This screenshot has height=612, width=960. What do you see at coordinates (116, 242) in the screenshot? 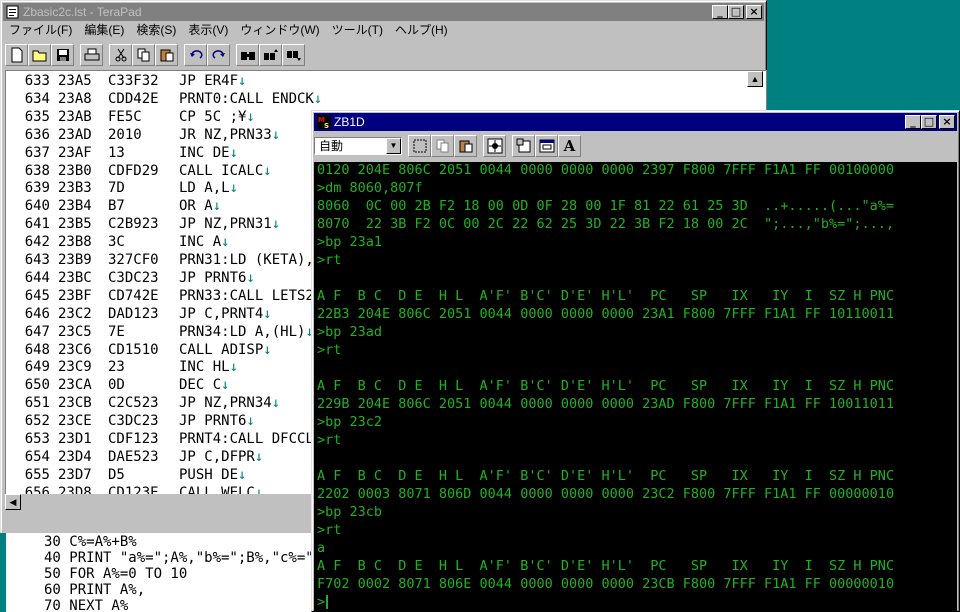
I see `line-hex: 3C` at bounding box center [116, 242].